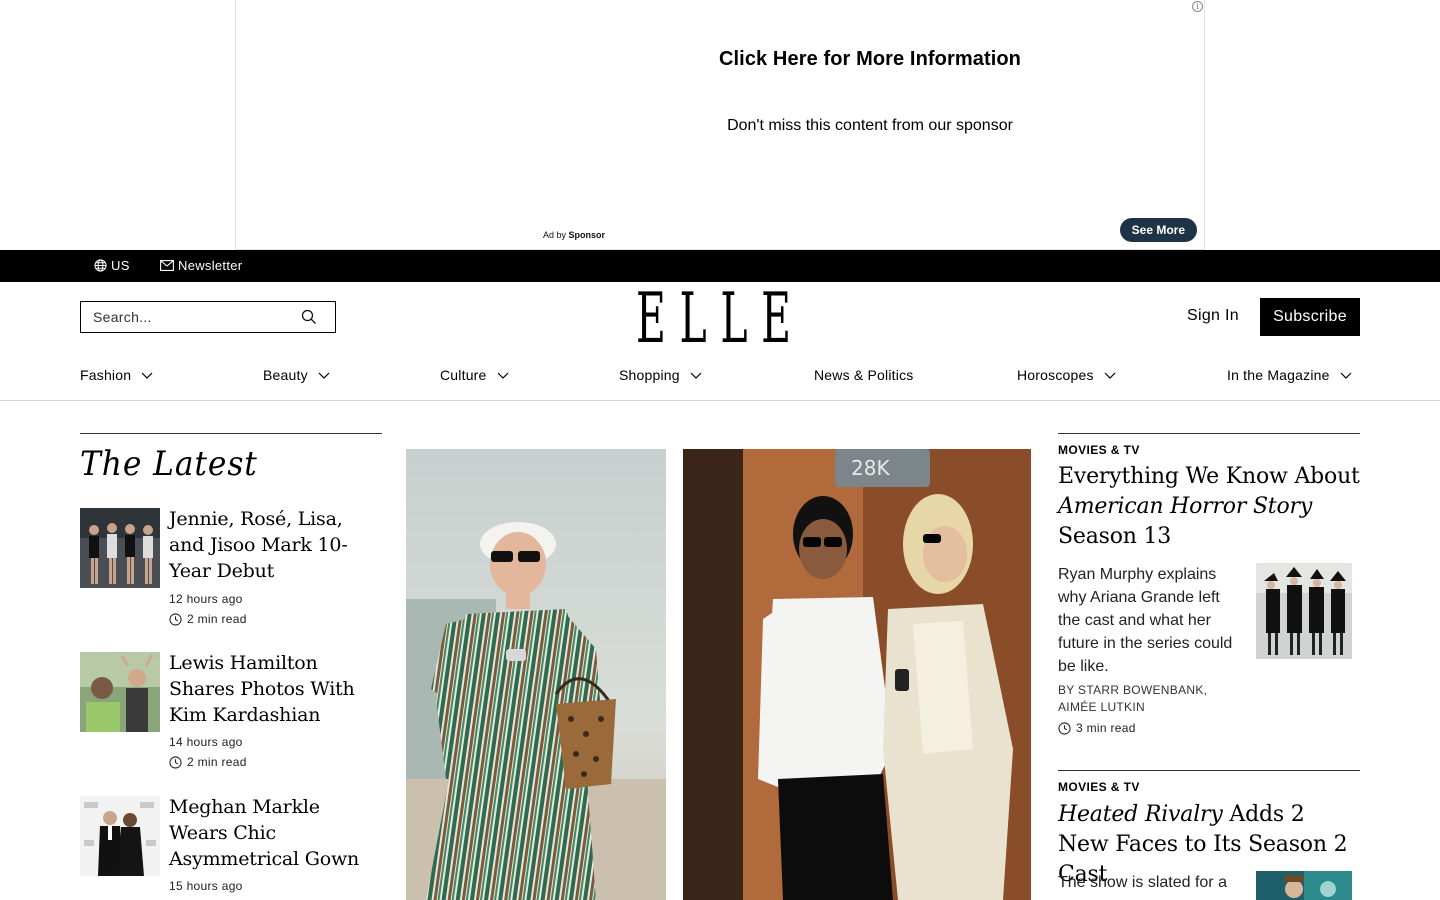 The image size is (1440, 900). I want to click on nav-item-culture: Culture, so click(474, 375).